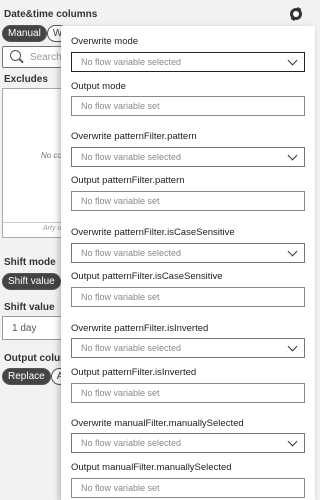 The width and height of the screenshot is (320, 500). I want to click on shift-value-pill: Shift value, so click(31, 281).